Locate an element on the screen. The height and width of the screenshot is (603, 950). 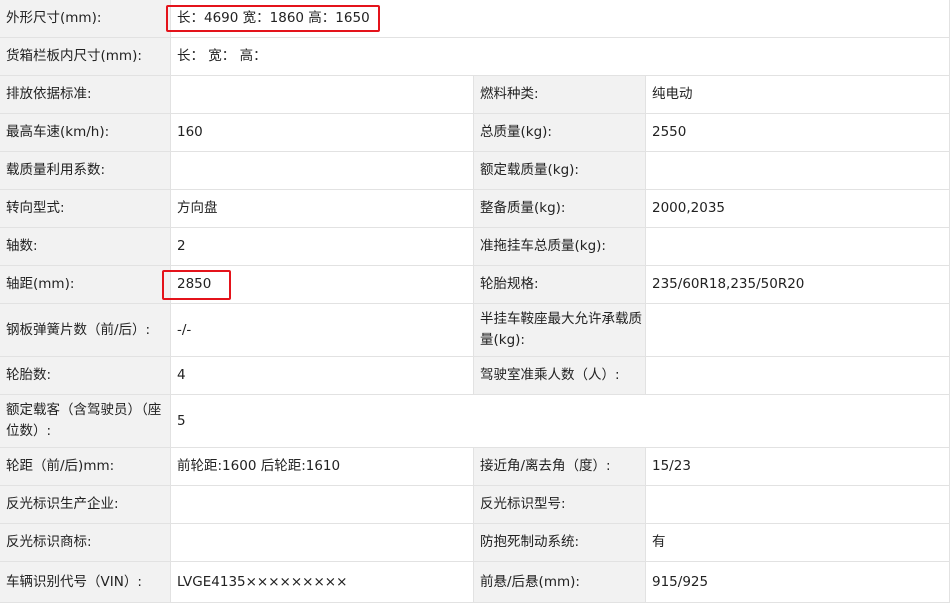
field-value-text: 有 is located at coordinates (659, 542).